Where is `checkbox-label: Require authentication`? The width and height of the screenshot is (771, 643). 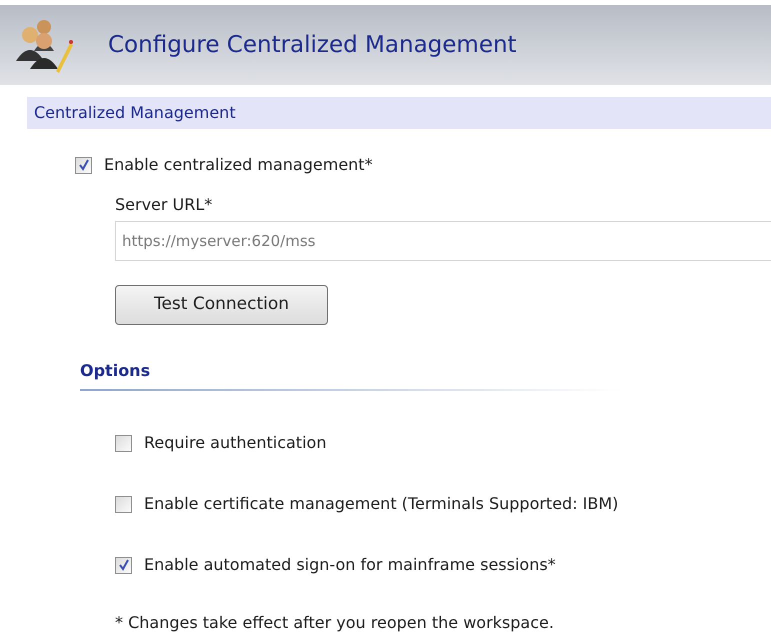
checkbox-label: Require authentication is located at coordinates (235, 443).